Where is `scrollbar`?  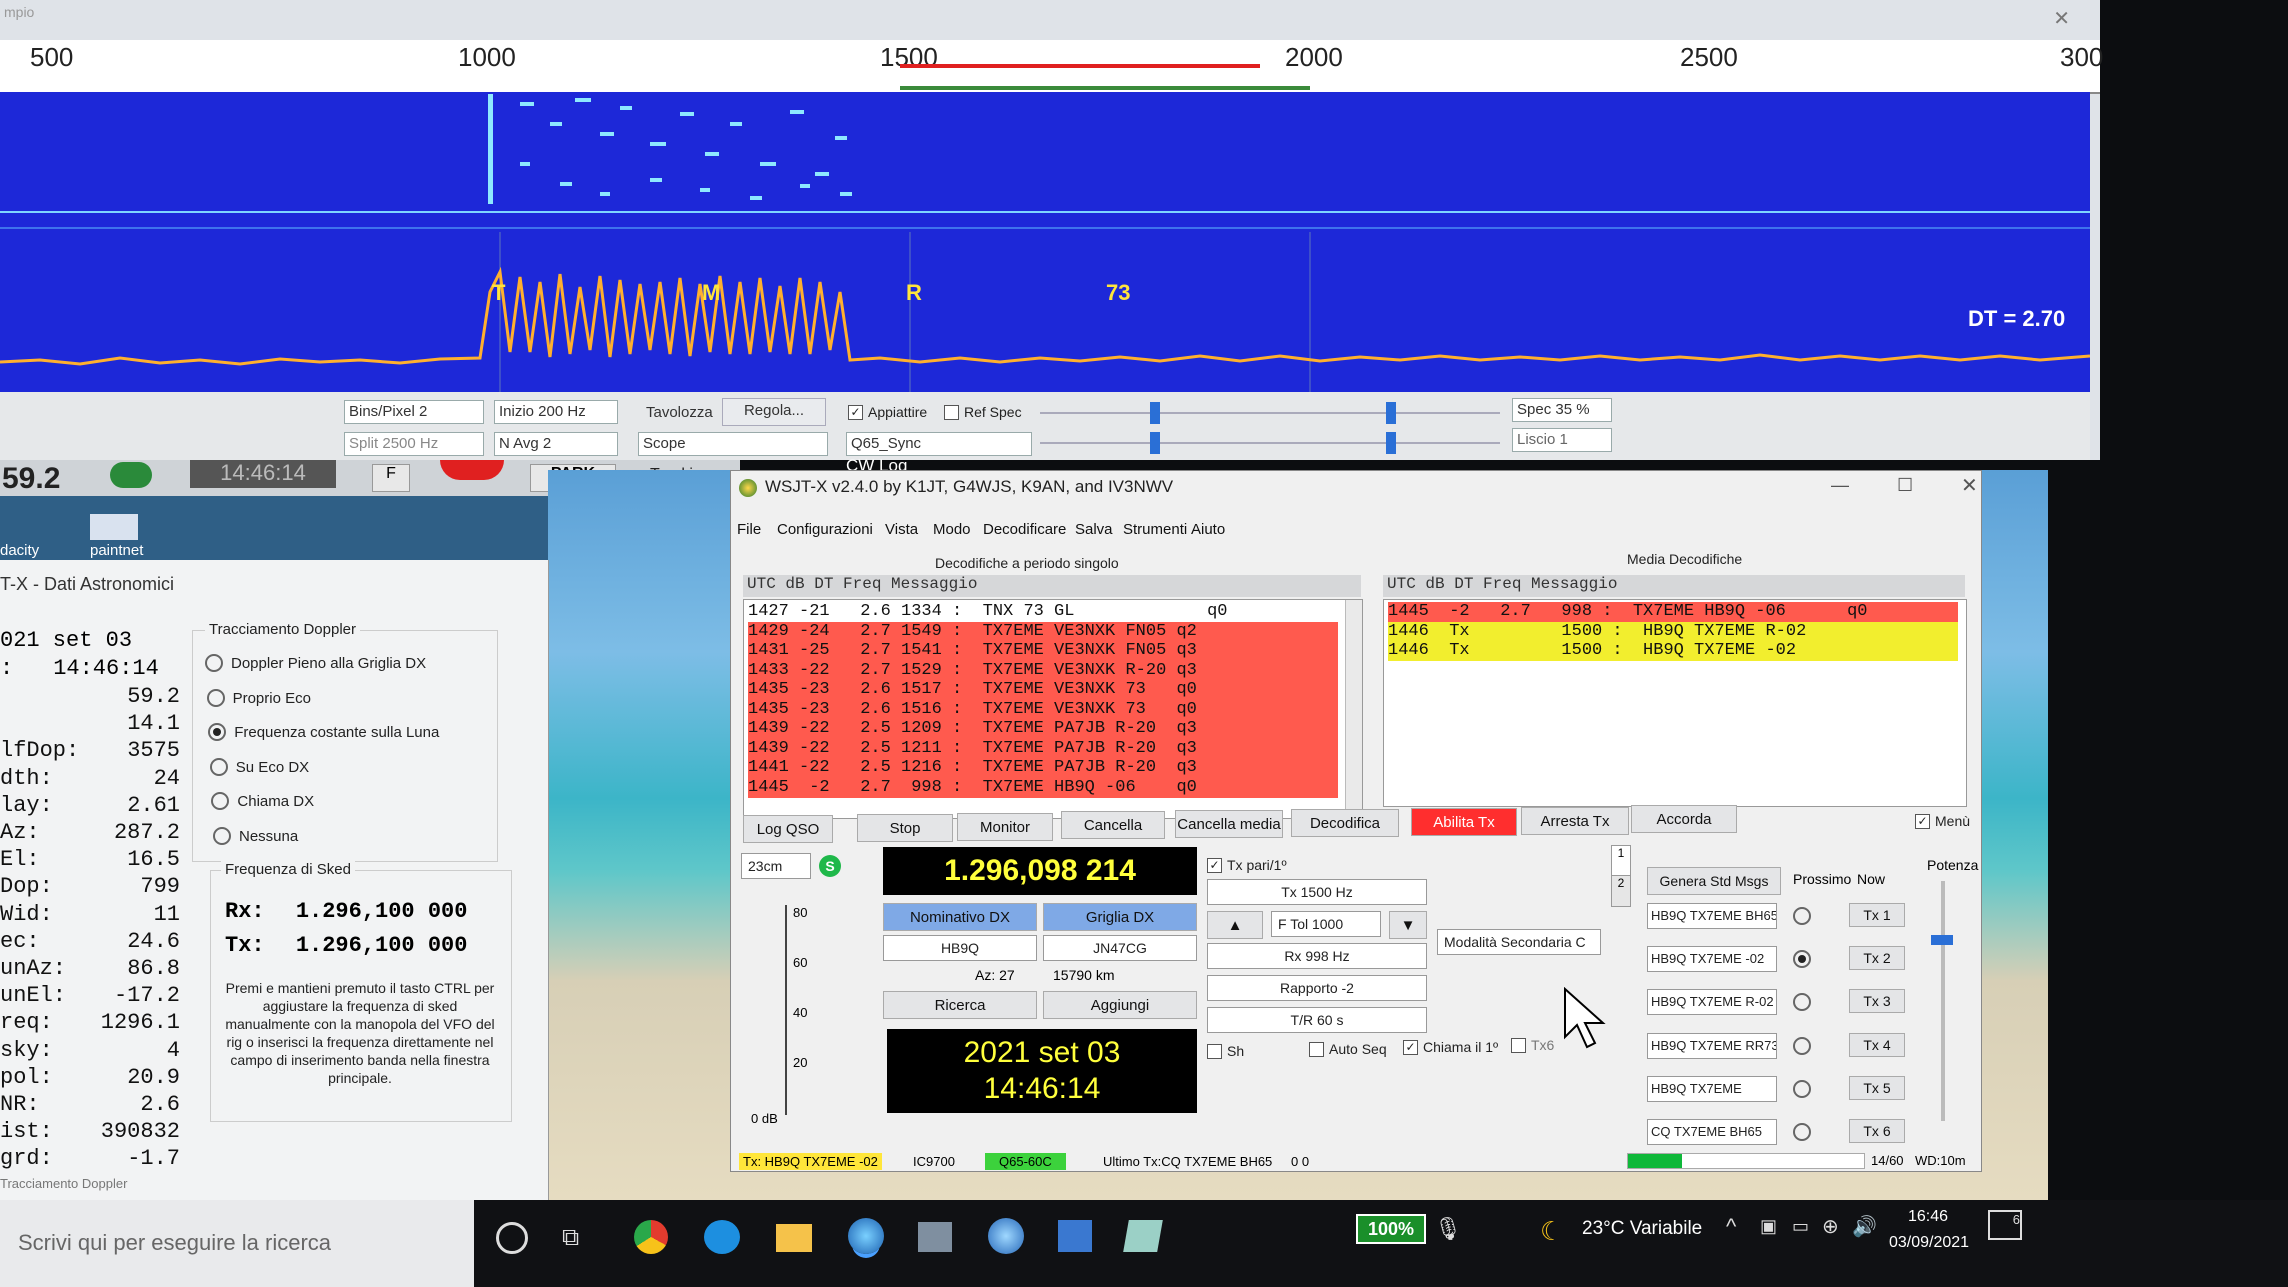
scrollbar is located at coordinates (1353, 708).